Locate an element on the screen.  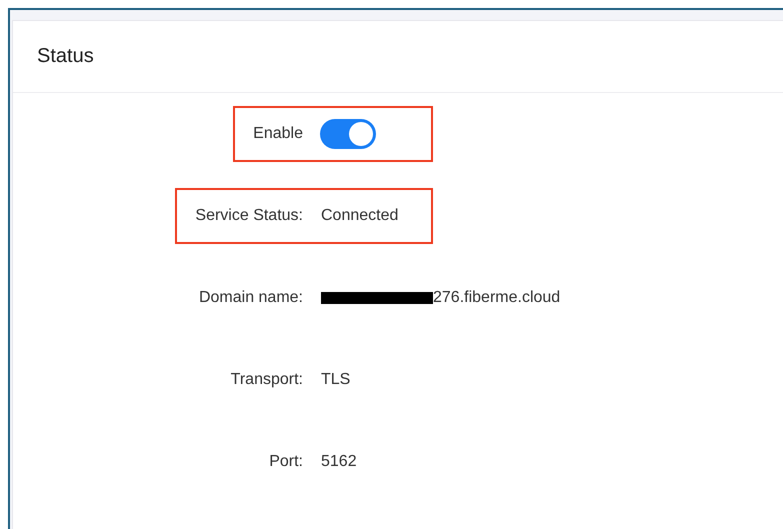
panel-title: Status is located at coordinates (65, 56).